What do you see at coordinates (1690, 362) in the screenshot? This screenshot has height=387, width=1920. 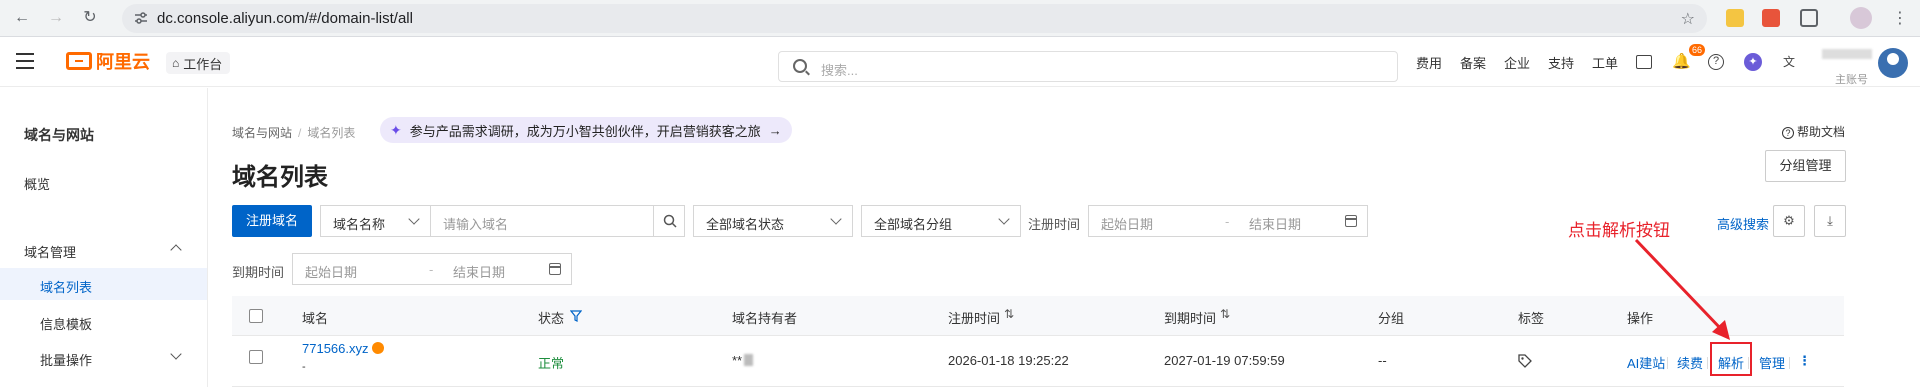 I see `renew-button: 续费` at bounding box center [1690, 362].